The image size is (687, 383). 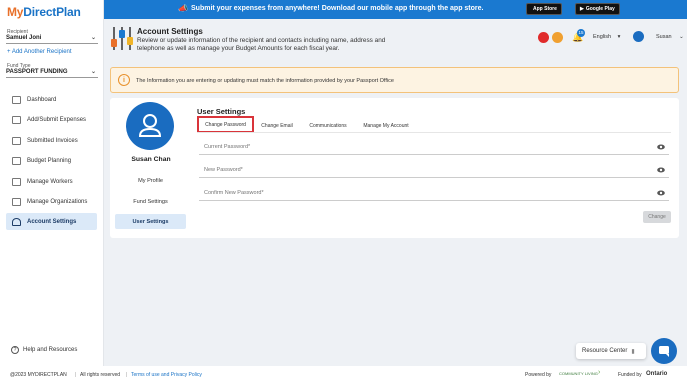 I want to click on info-icon: i, so click(x=124, y=80).